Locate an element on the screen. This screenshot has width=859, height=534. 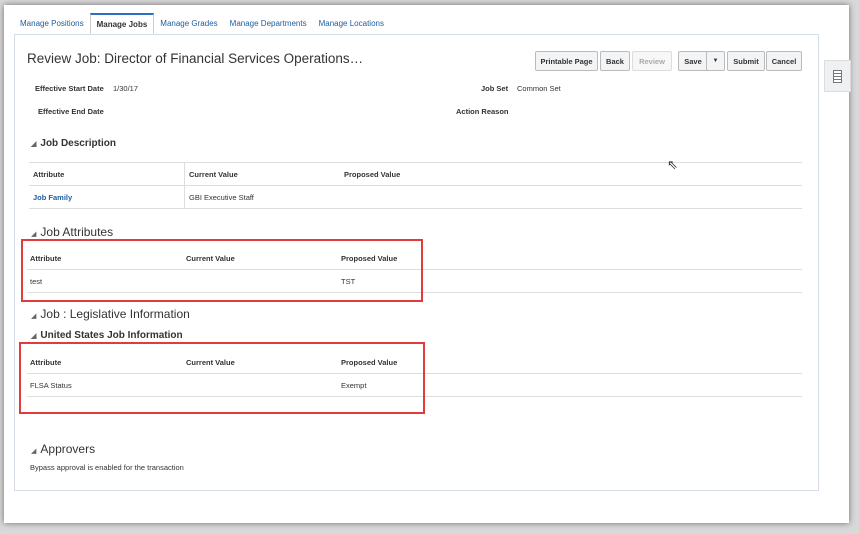
section-title: Approvers is located at coordinates (68, 449).